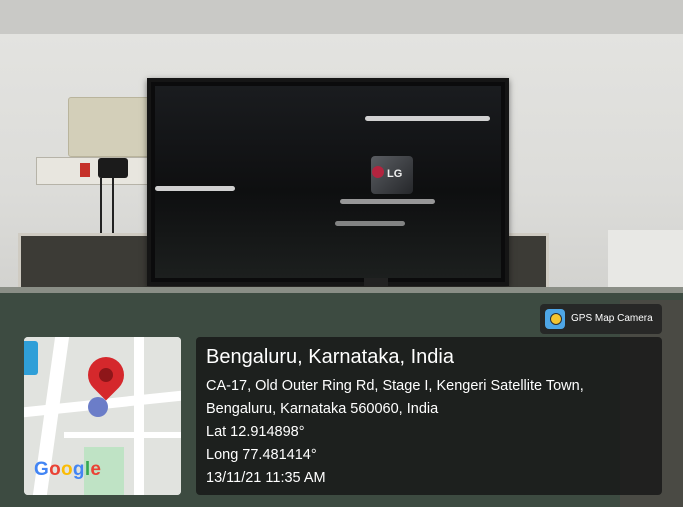 The width and height of the screenshot is (683, 507). What do you see at coordinates (93, 171) in the screenshot?
I see `power-socket-strip` at bounding box center [93, 171].